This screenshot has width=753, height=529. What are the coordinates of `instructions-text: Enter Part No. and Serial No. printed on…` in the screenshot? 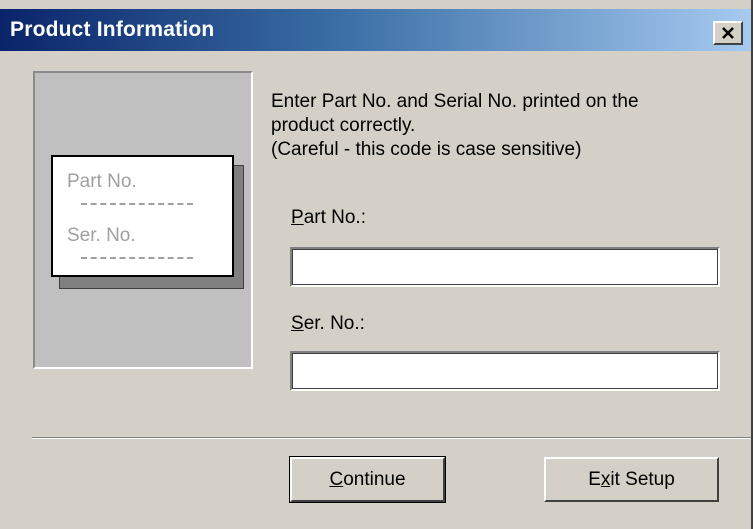 It's located at (455, 126).